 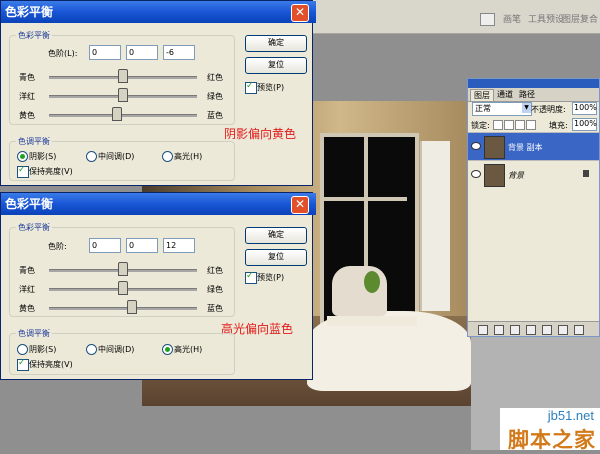 I want to click on photo-plant, so click(x=372, y=282).